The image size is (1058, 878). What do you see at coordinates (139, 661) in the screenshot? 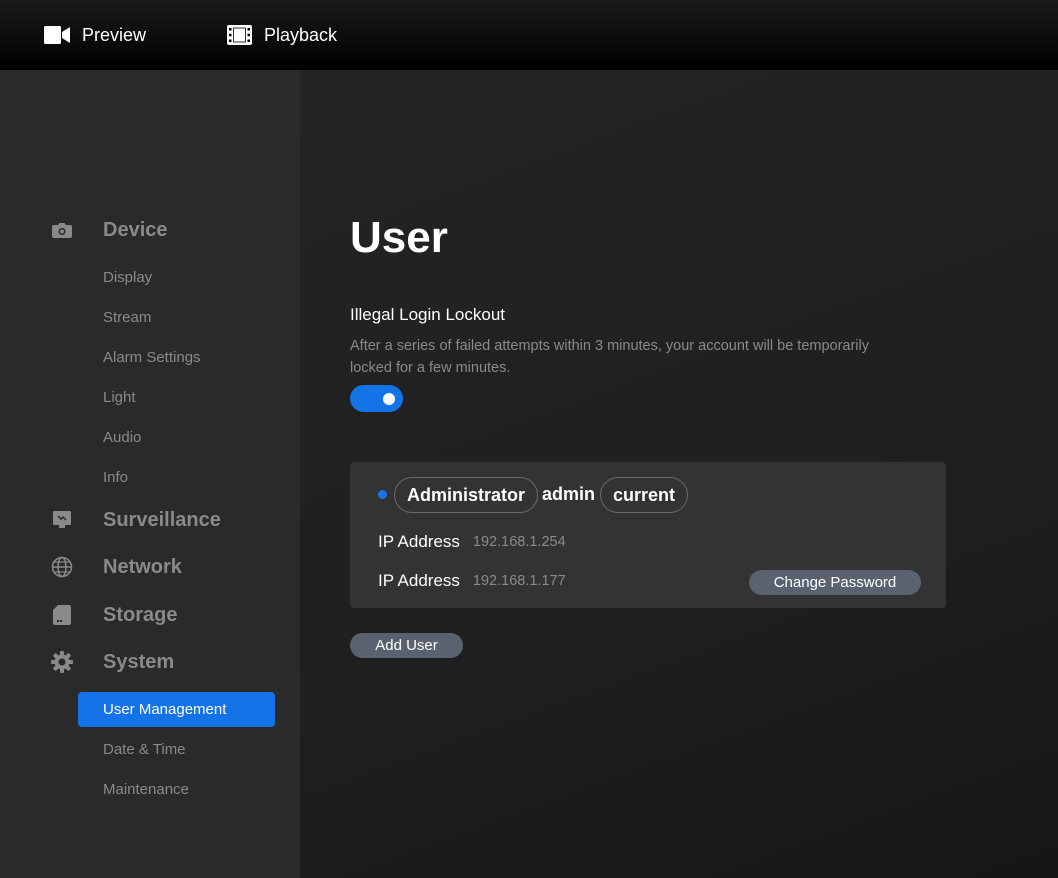
I see `sidebar-section-label: System` at bounding box center [139, 661].